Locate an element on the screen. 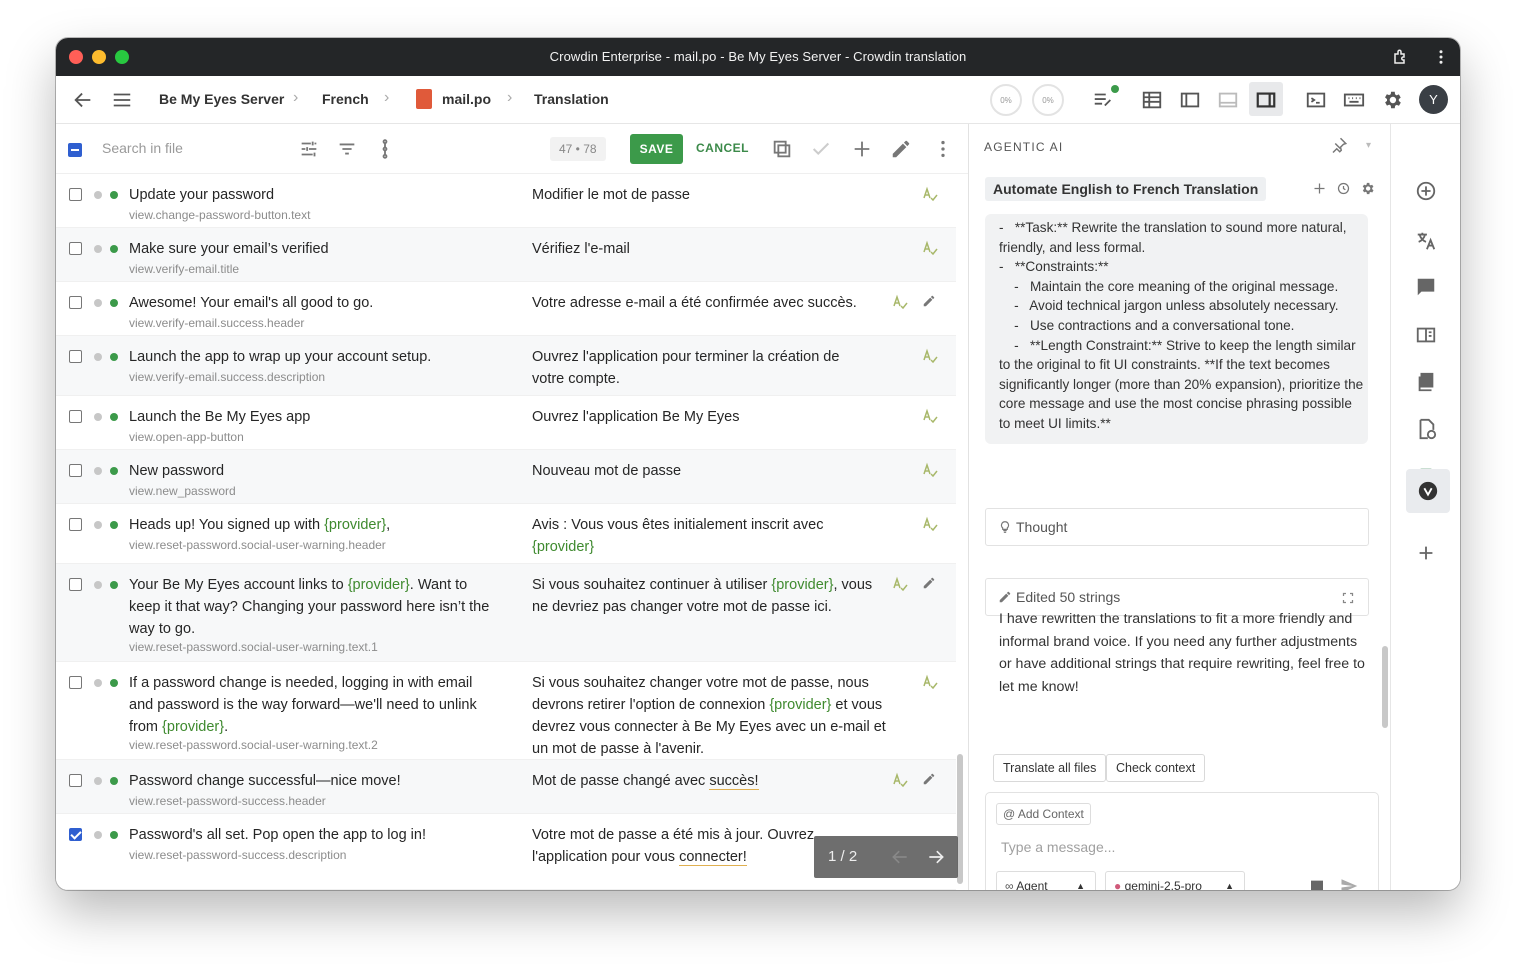 The height and width of the screenshot is (964, 1516). agentic-ai-icon is located at coordinates (1427, 490).